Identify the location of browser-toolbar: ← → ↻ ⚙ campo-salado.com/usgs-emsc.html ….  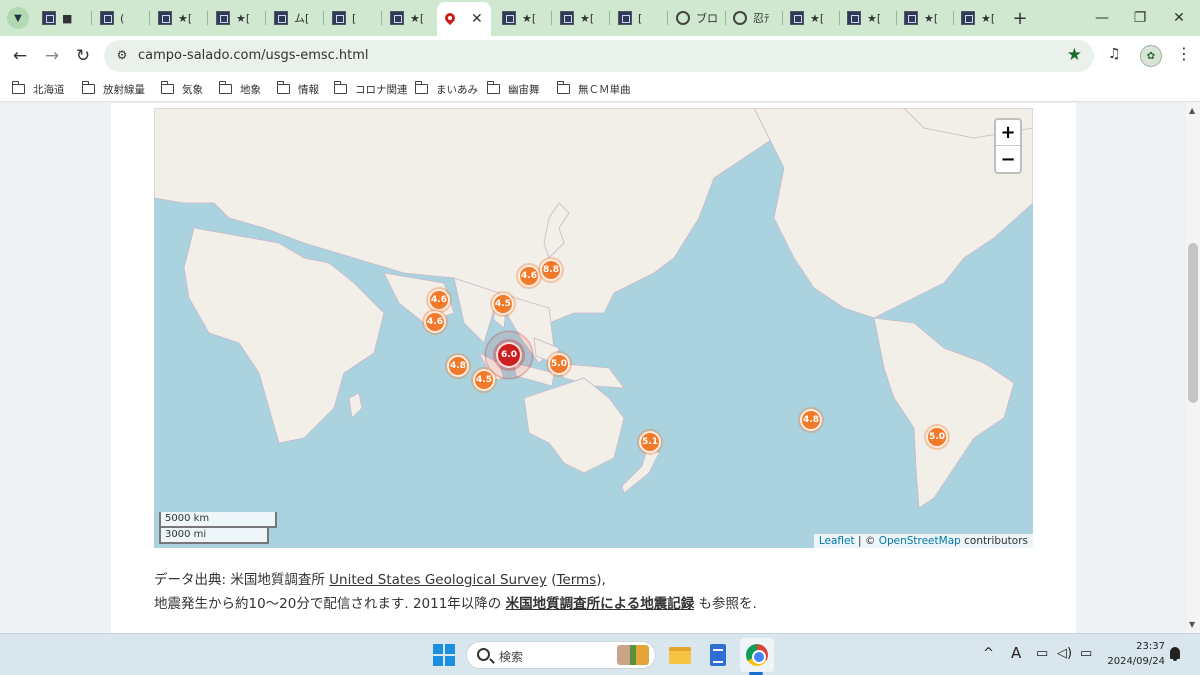
(600, 56).